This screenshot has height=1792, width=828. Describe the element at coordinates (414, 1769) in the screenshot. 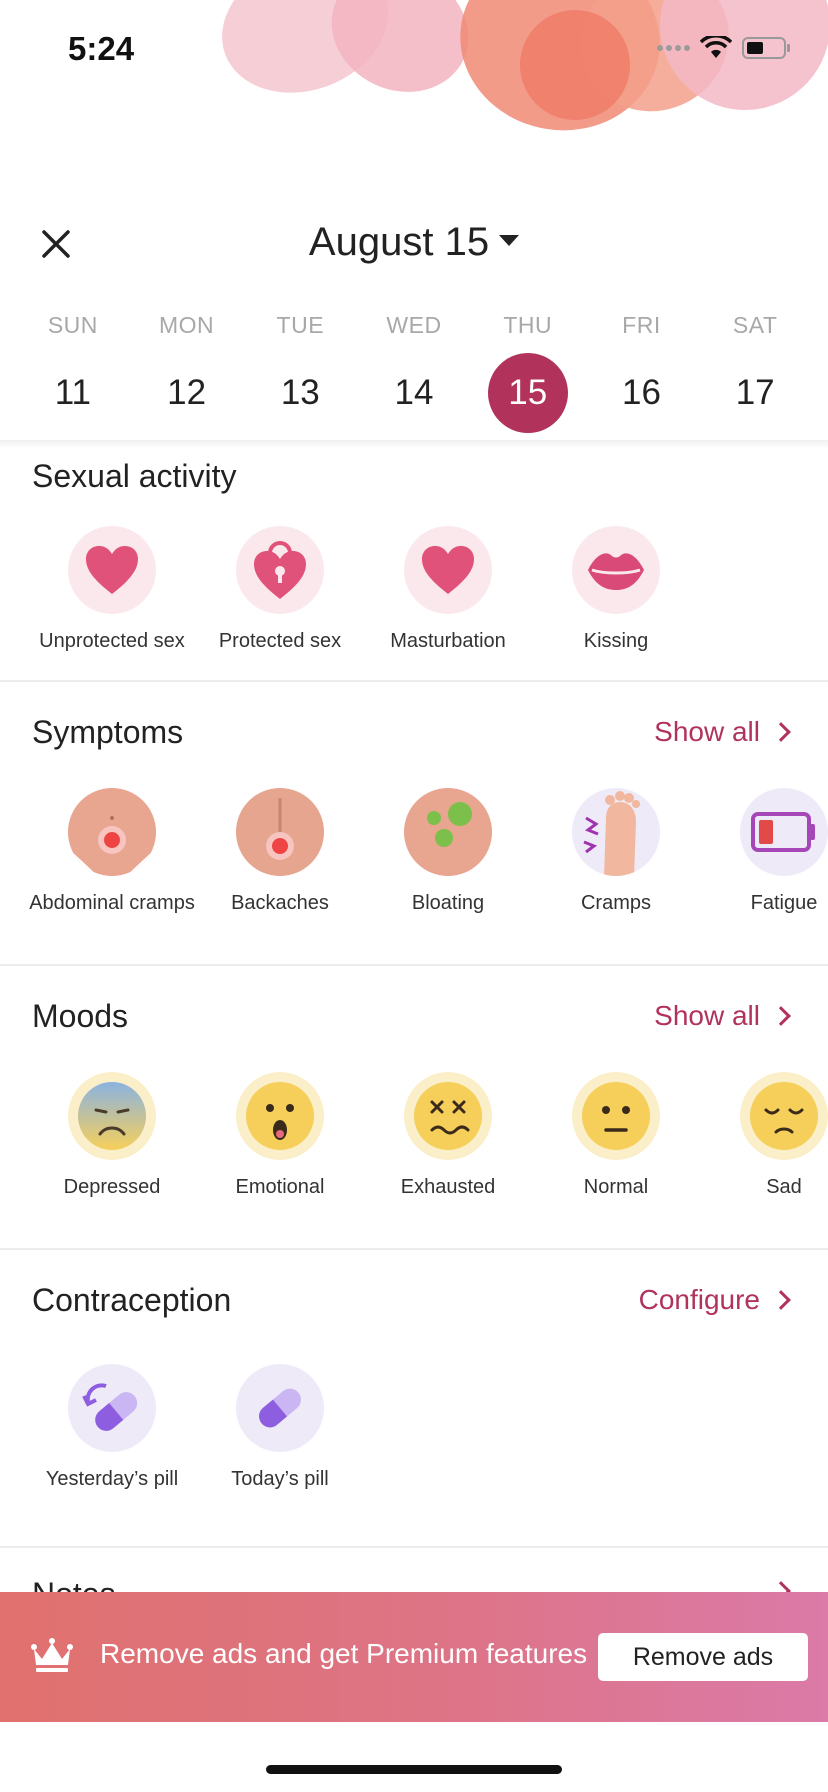

I see `home-indicator` at that location.